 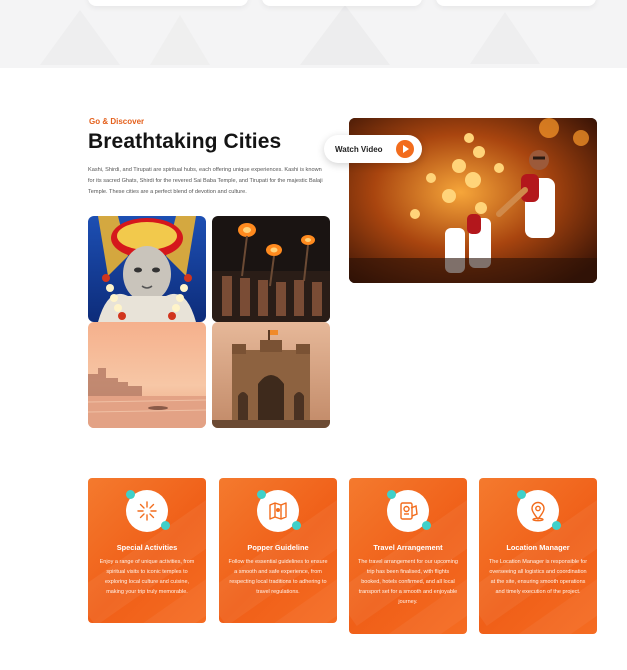 What do you see at coordinates (539, 511) in the screenshot?
I see `location-pin-icon` at bounding box center [539, 511].